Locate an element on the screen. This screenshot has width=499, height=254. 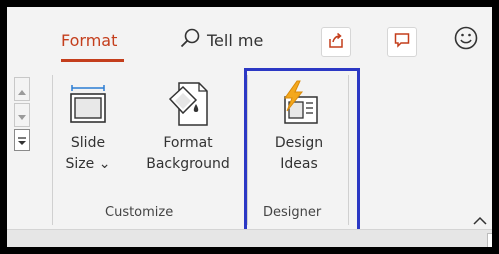
tell-me-label: Tell me is located at coordinates (235, 40).